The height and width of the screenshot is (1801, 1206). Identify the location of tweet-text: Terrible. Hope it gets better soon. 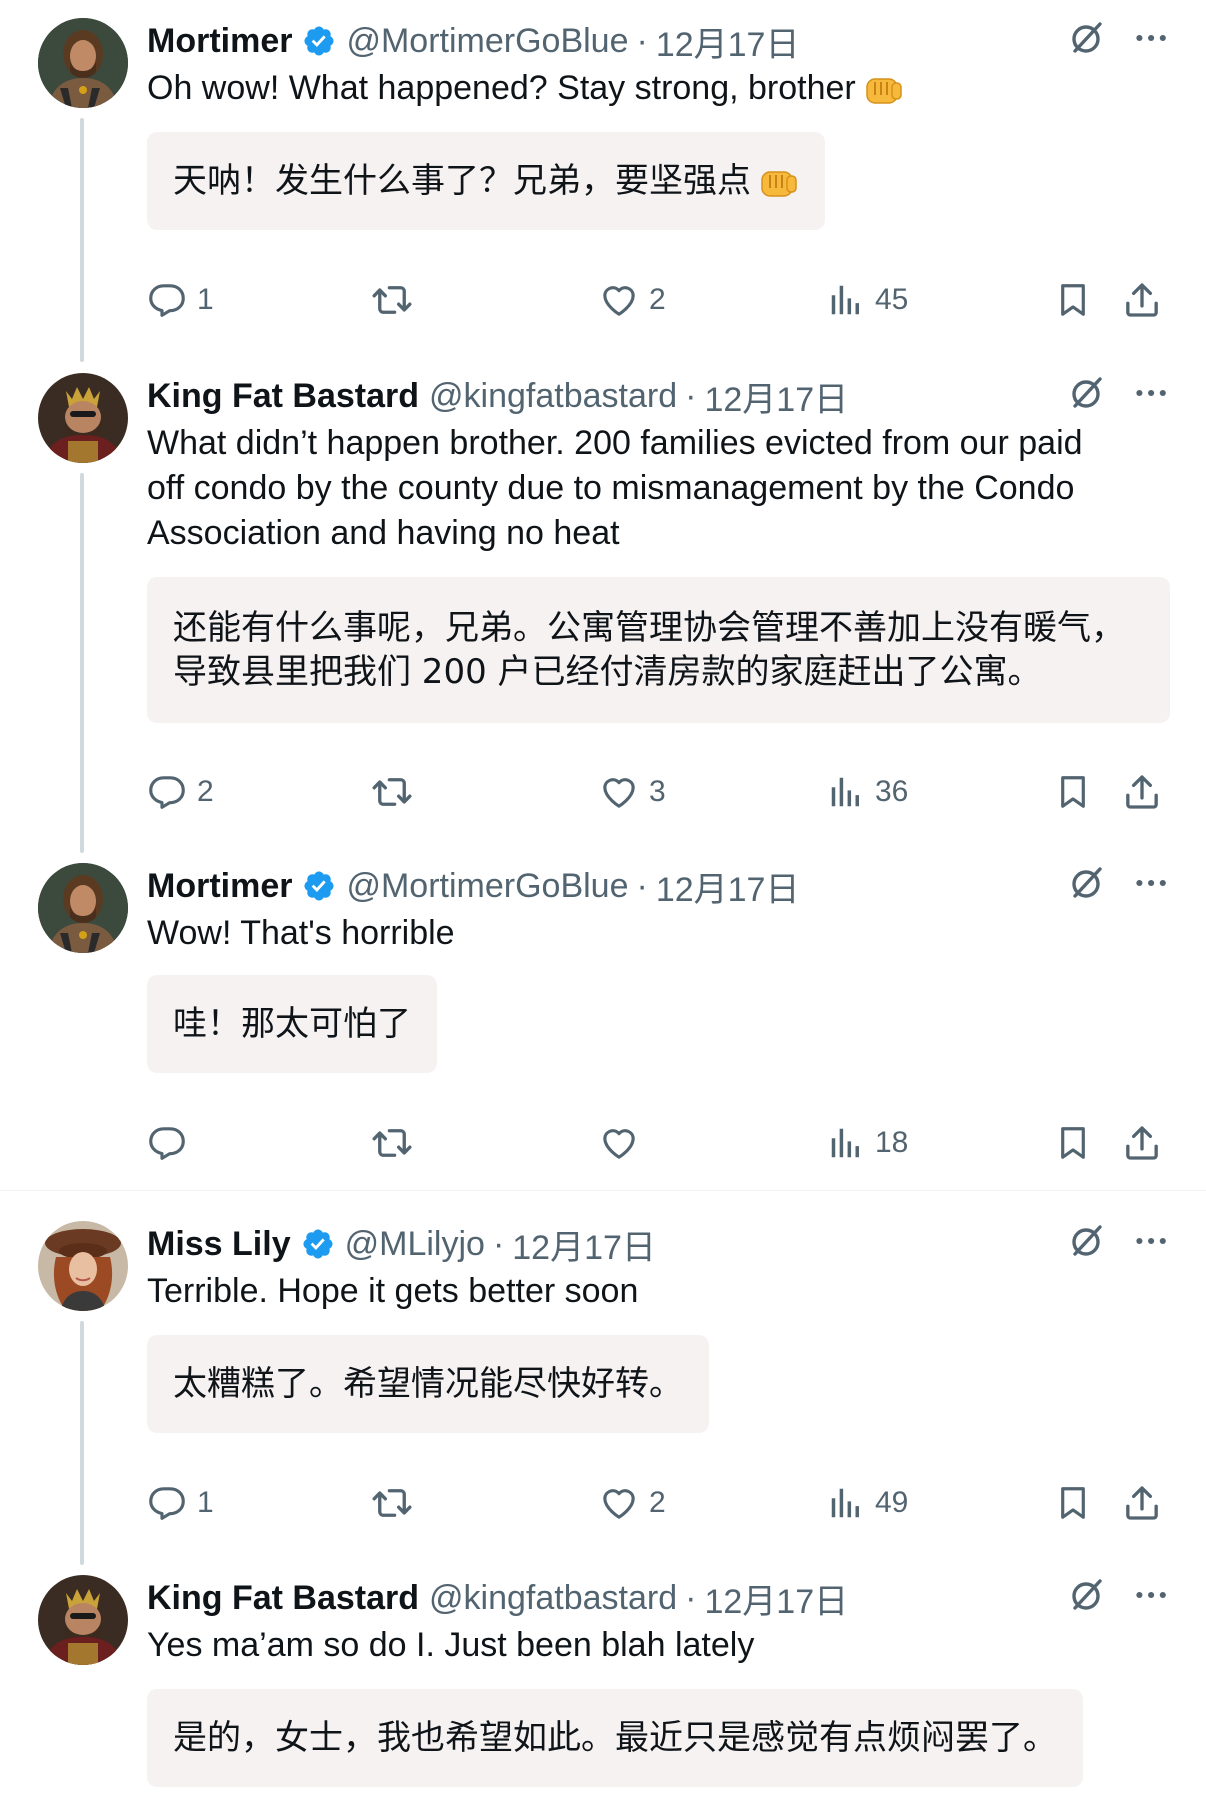
(656, 1291).